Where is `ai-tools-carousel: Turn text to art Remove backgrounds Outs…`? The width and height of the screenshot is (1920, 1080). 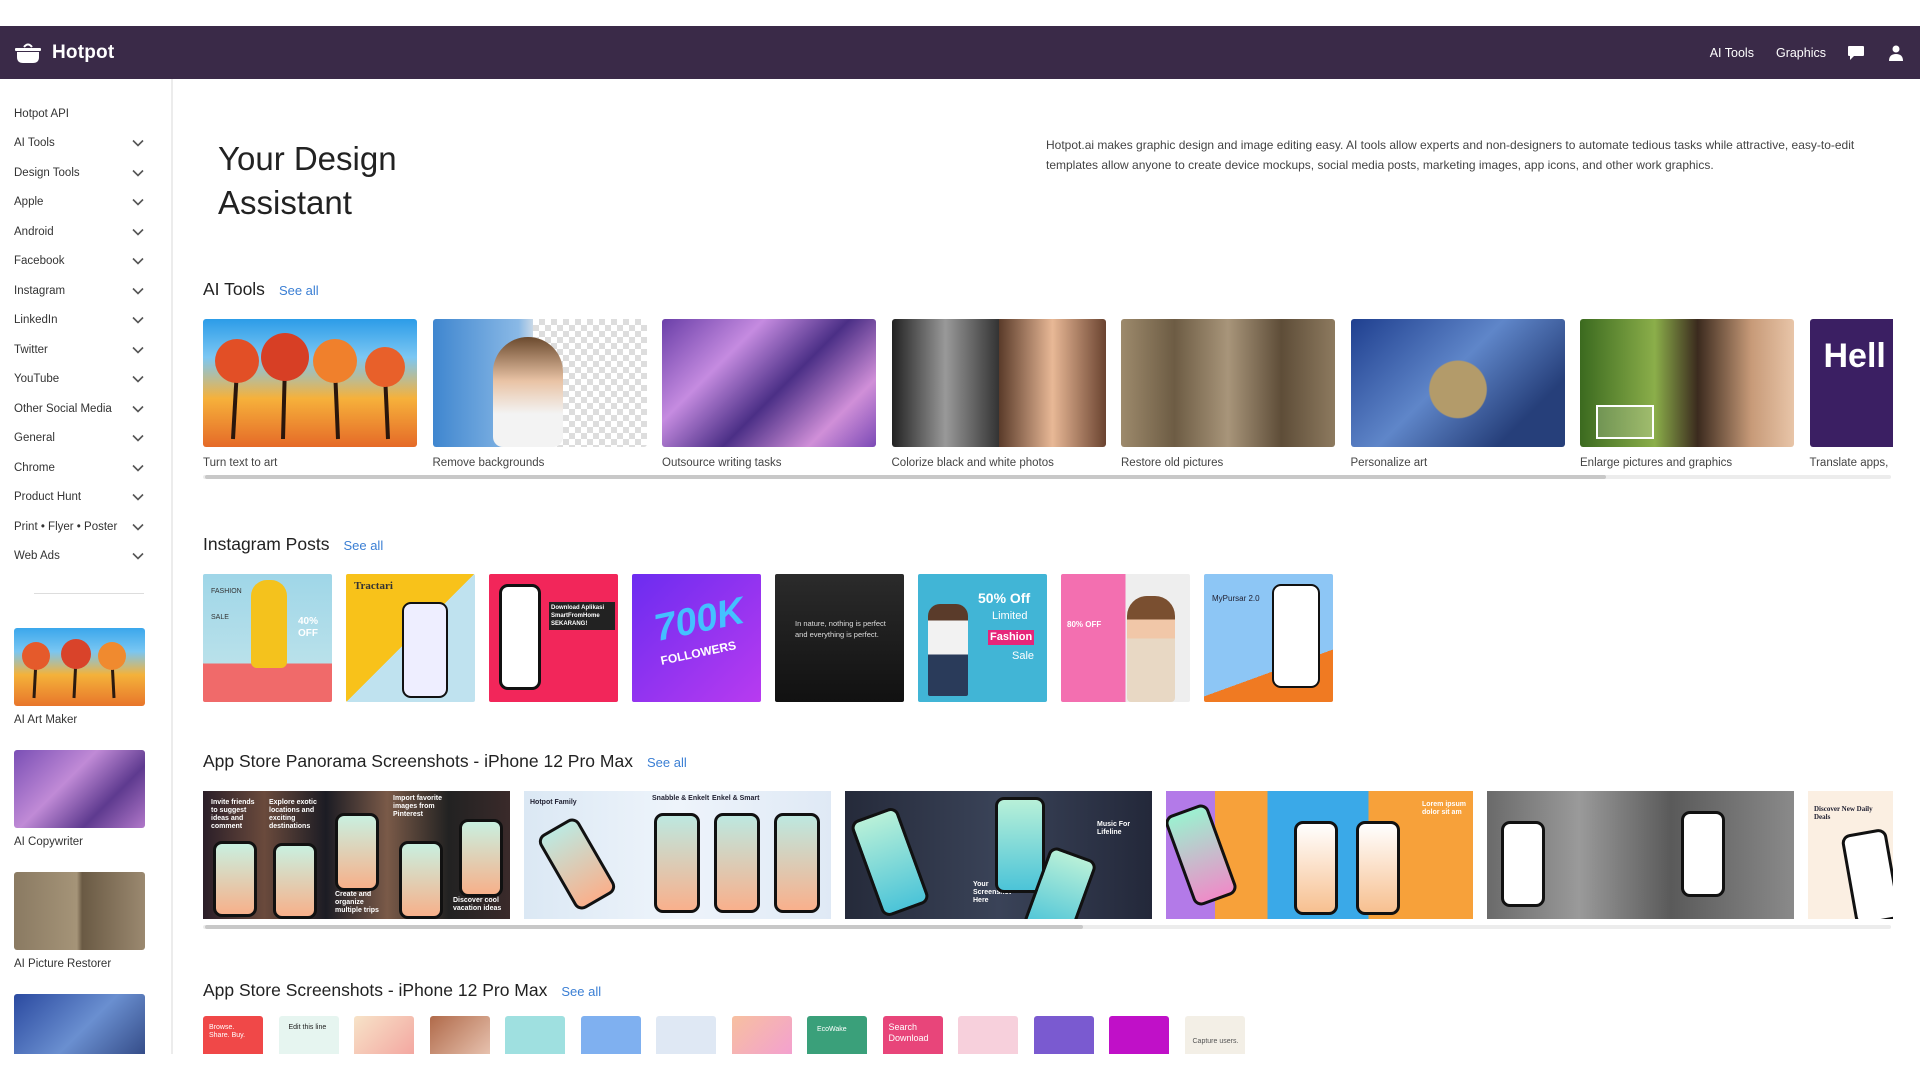
ai-tools-carousel: Turn text to art Remove backgrounds Outs… is located at coordinates (1048, 394).